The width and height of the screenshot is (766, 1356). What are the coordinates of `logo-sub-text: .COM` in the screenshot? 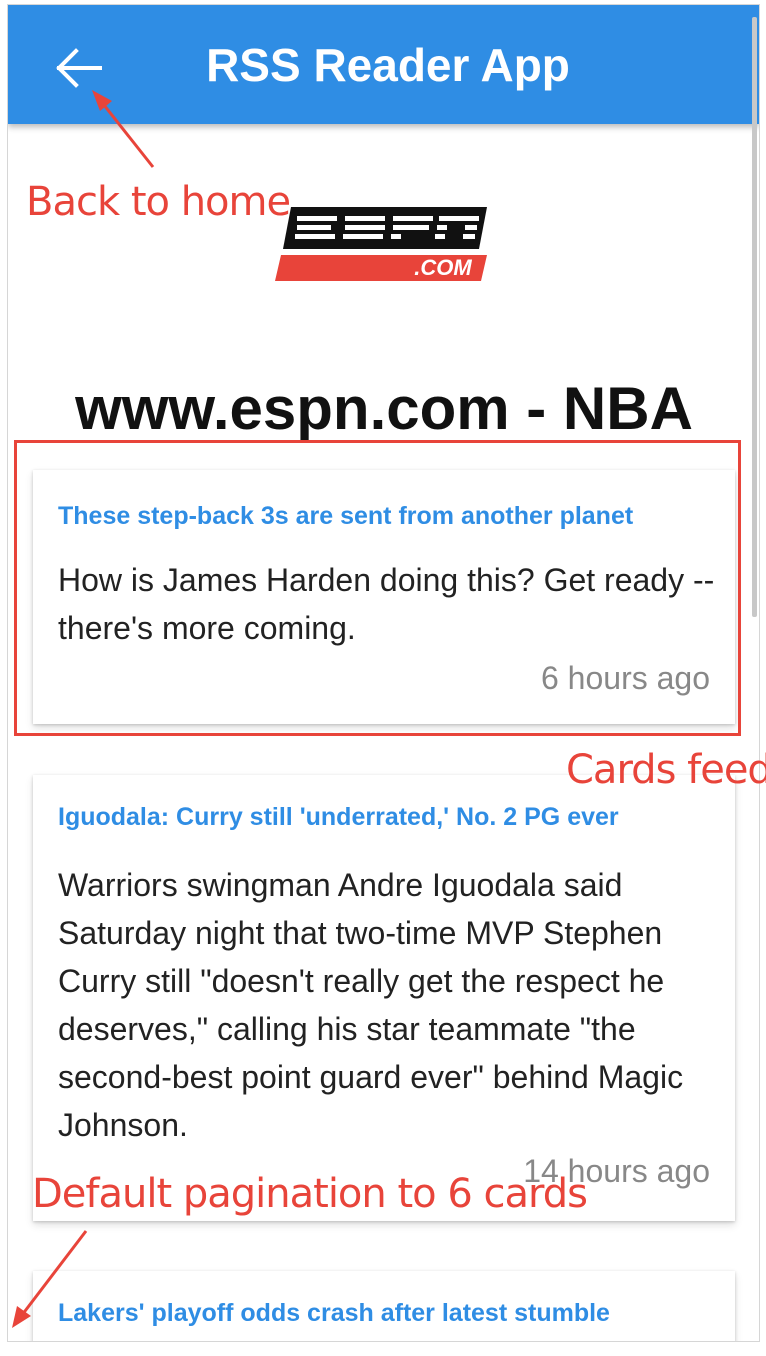 It's located at (443, 267).